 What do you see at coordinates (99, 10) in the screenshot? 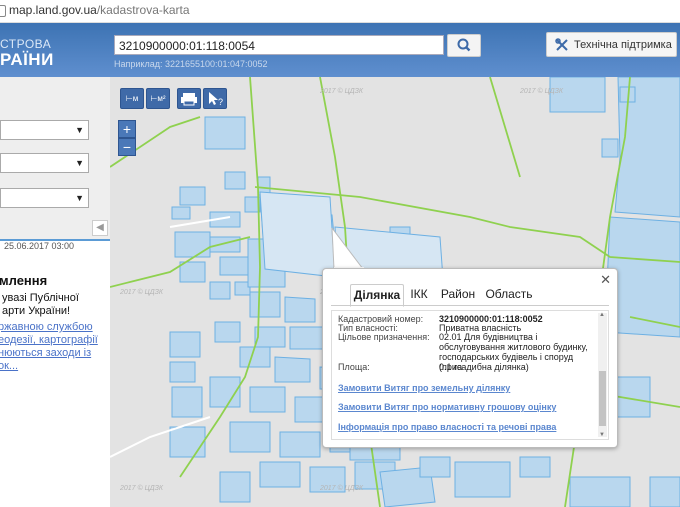
I see `url-text: map.land.gov.ua/kadastrova-karta` at bounding box center [99, 10].